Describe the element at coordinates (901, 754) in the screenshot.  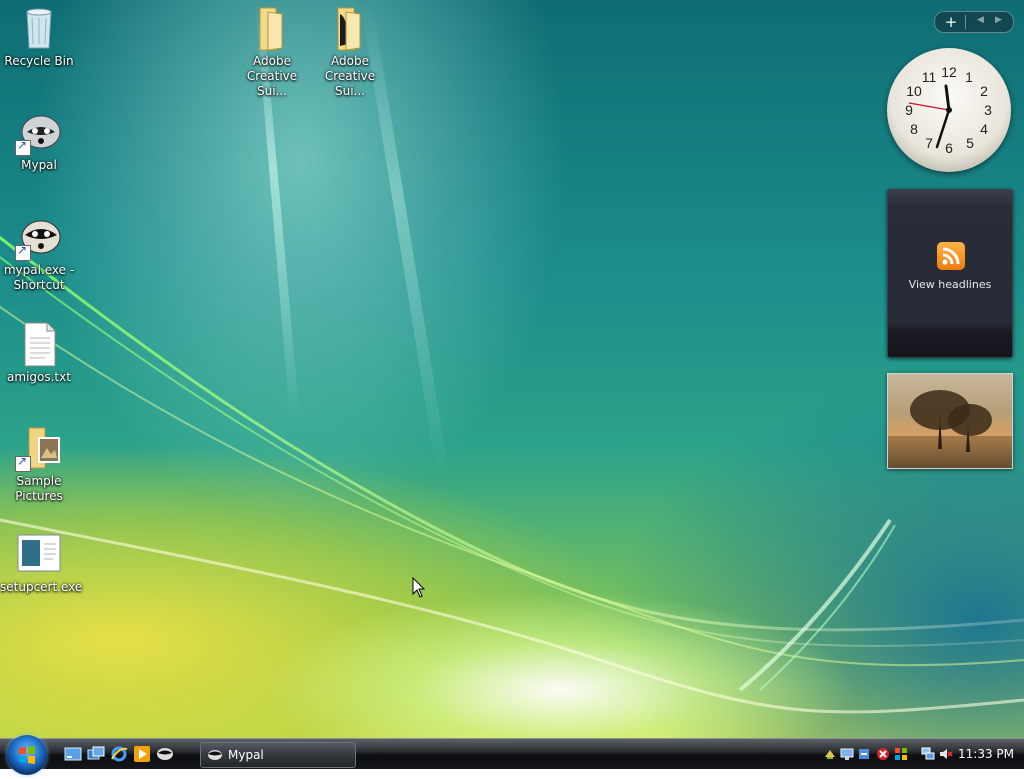
I see `windows-flag-icon` at that location.